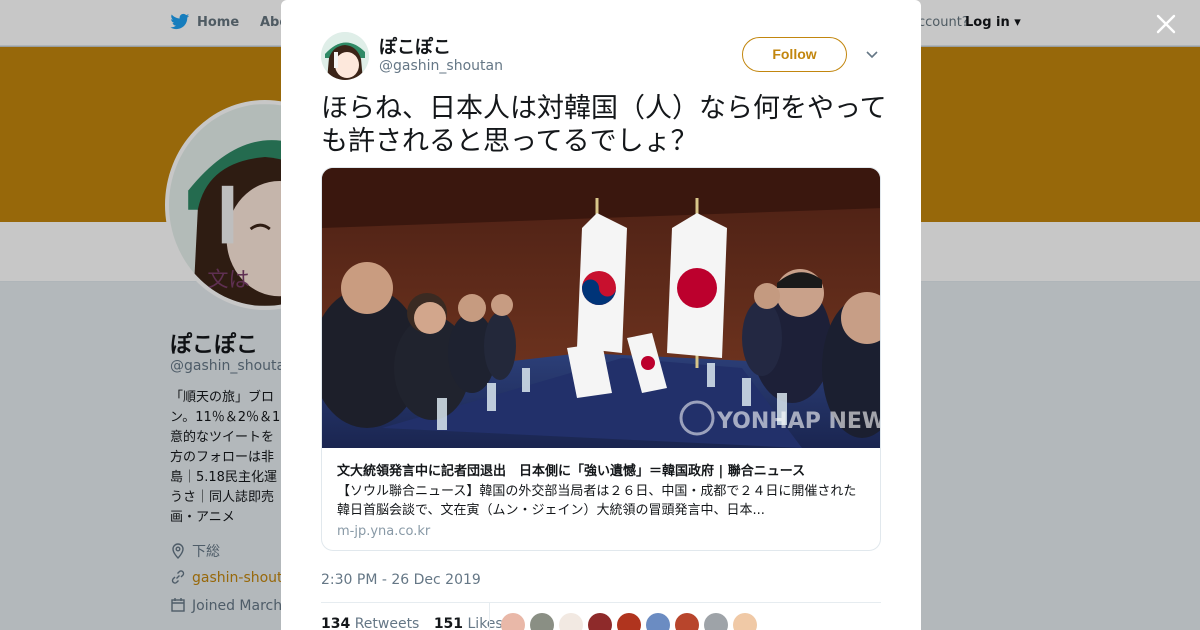  I want to click on author-avatar, so click(345, 56).